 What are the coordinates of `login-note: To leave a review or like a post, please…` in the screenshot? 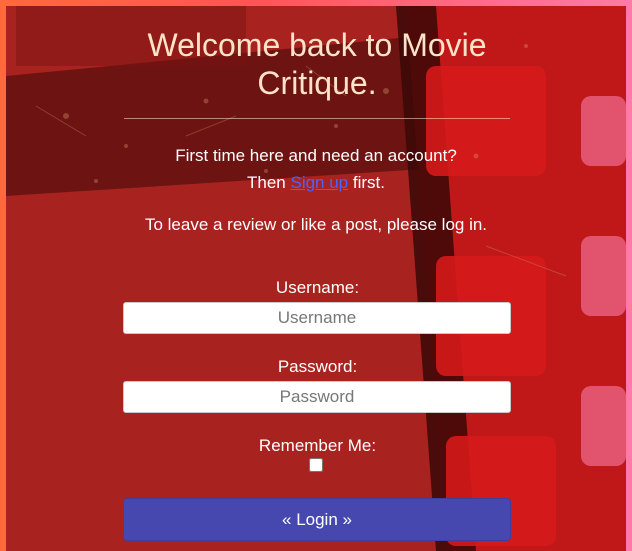 It's located at (316, 224).